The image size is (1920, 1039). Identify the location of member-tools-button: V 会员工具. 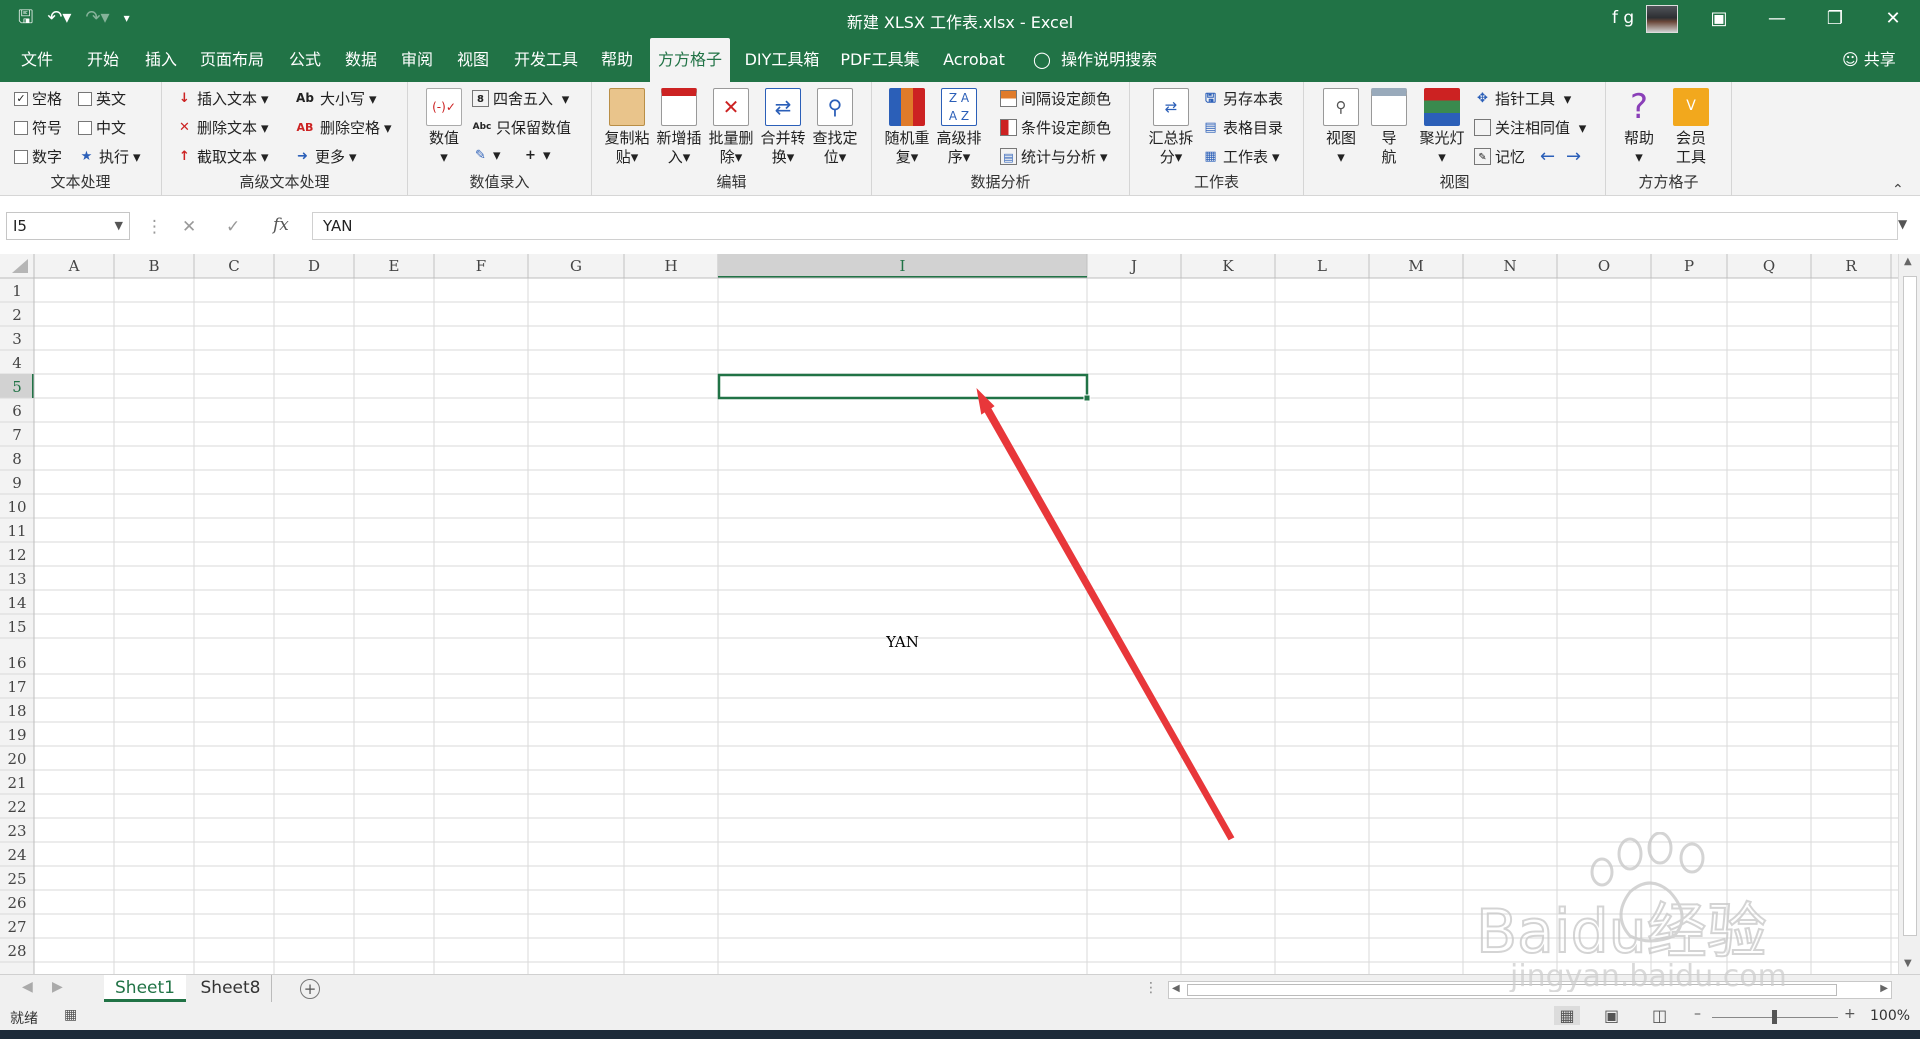
(1691, 127).